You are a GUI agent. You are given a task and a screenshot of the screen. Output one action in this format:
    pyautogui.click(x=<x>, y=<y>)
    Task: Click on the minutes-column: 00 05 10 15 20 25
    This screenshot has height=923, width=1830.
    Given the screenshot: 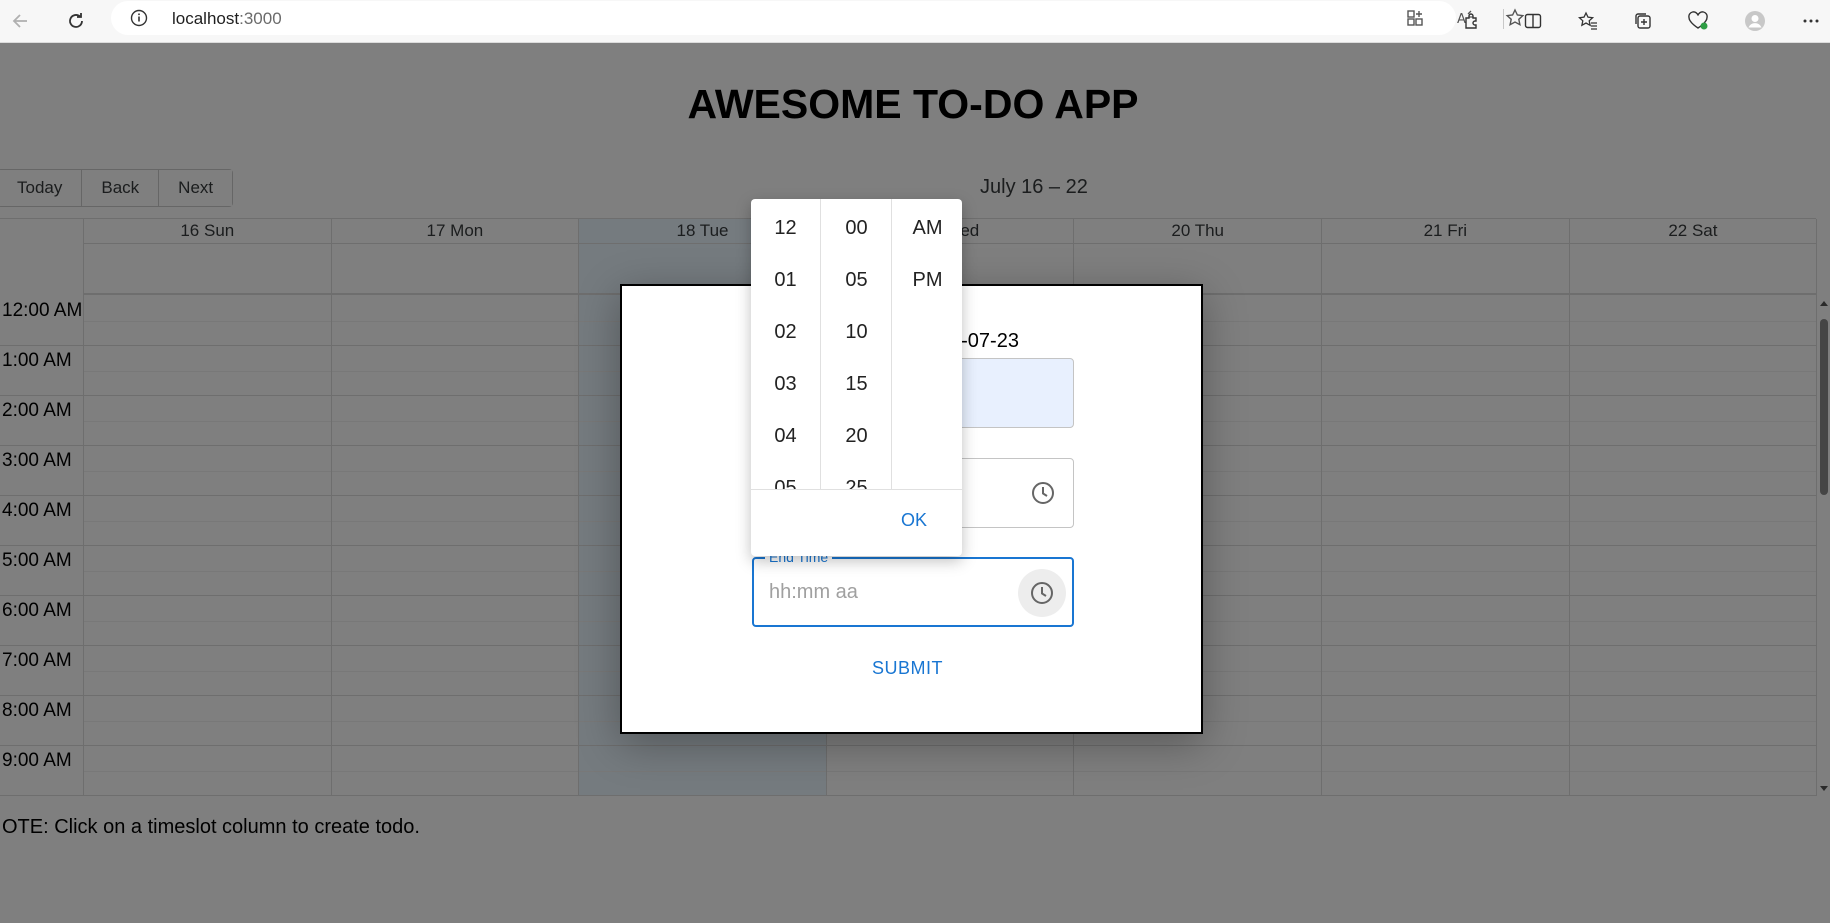 What is the action you would take?
    pyautogui.click(x=857, y=344)
    